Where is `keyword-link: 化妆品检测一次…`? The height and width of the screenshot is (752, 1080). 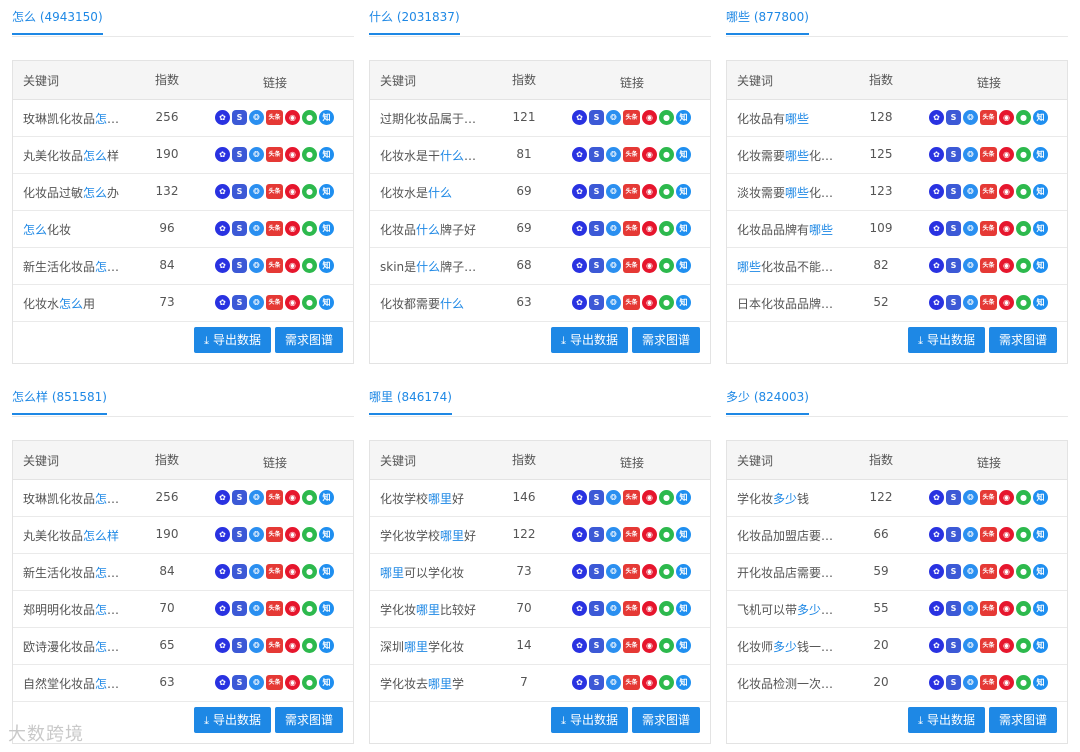 keyword-link: 化妆品检测一次… is located at coordinates (787, 683).